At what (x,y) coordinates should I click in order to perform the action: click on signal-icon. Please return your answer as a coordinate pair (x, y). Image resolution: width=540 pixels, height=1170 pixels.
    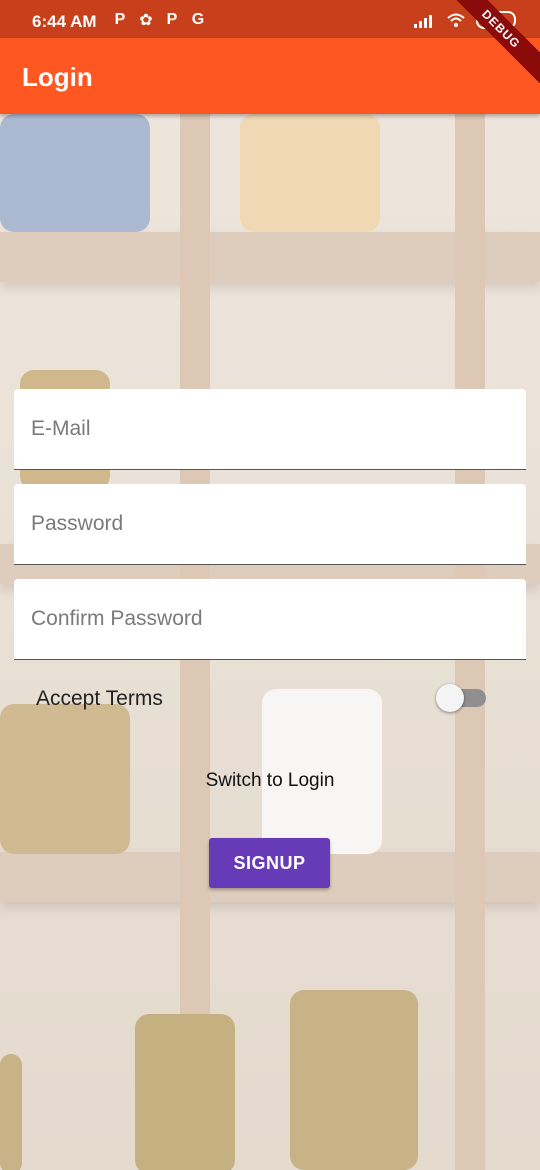
    Looking at the image, I should click on (423, 21).